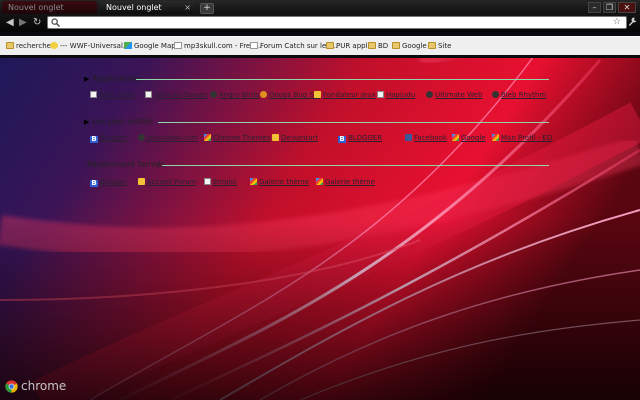 Image resolution: width=640 pixels, height=400 pixels. I want to click on minimize-button: –, so click(594, 7).